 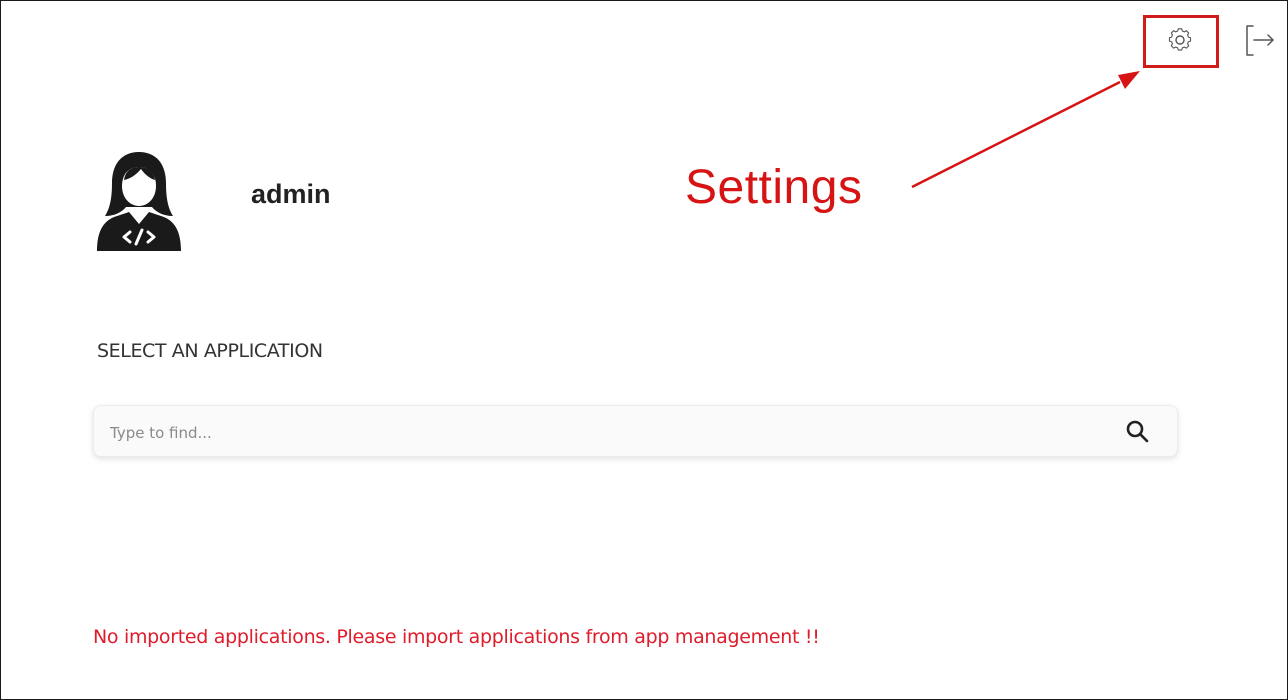 I want to click on search-icon, so click(x=1137, y=431).